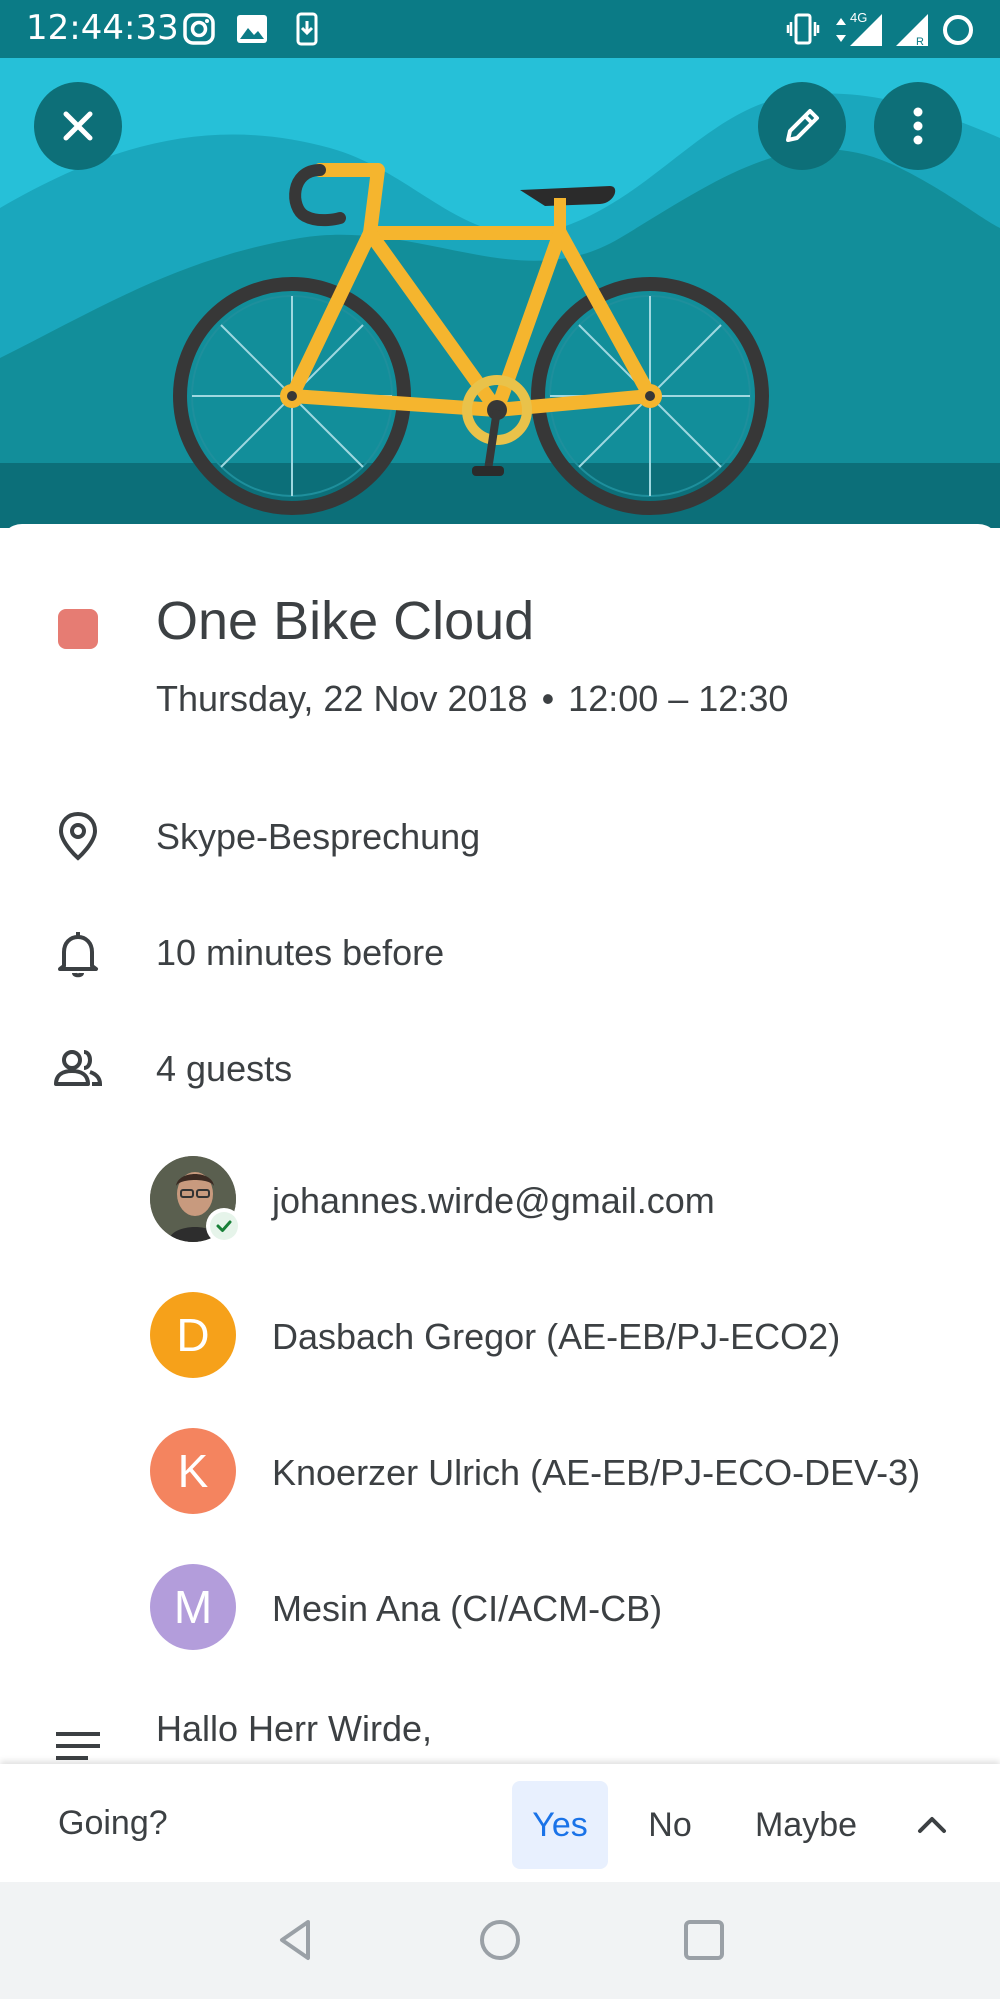 This screenshot has width=1000, height=1999. Describe the element at coordinates (252, 29) in the screenshot. I see `image-icon` at that location.